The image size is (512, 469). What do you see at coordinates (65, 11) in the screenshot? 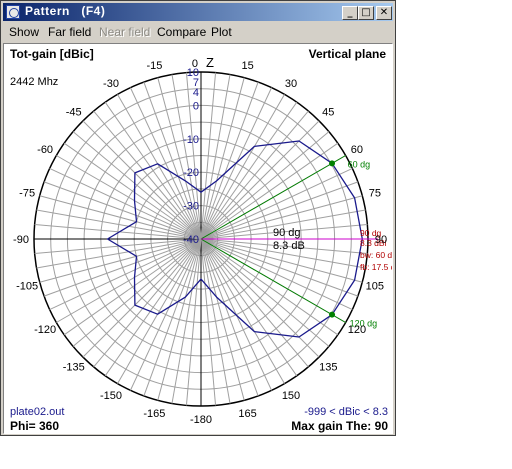
I see `window-title: Pattern (F4)` at bounding box center [65, 11].